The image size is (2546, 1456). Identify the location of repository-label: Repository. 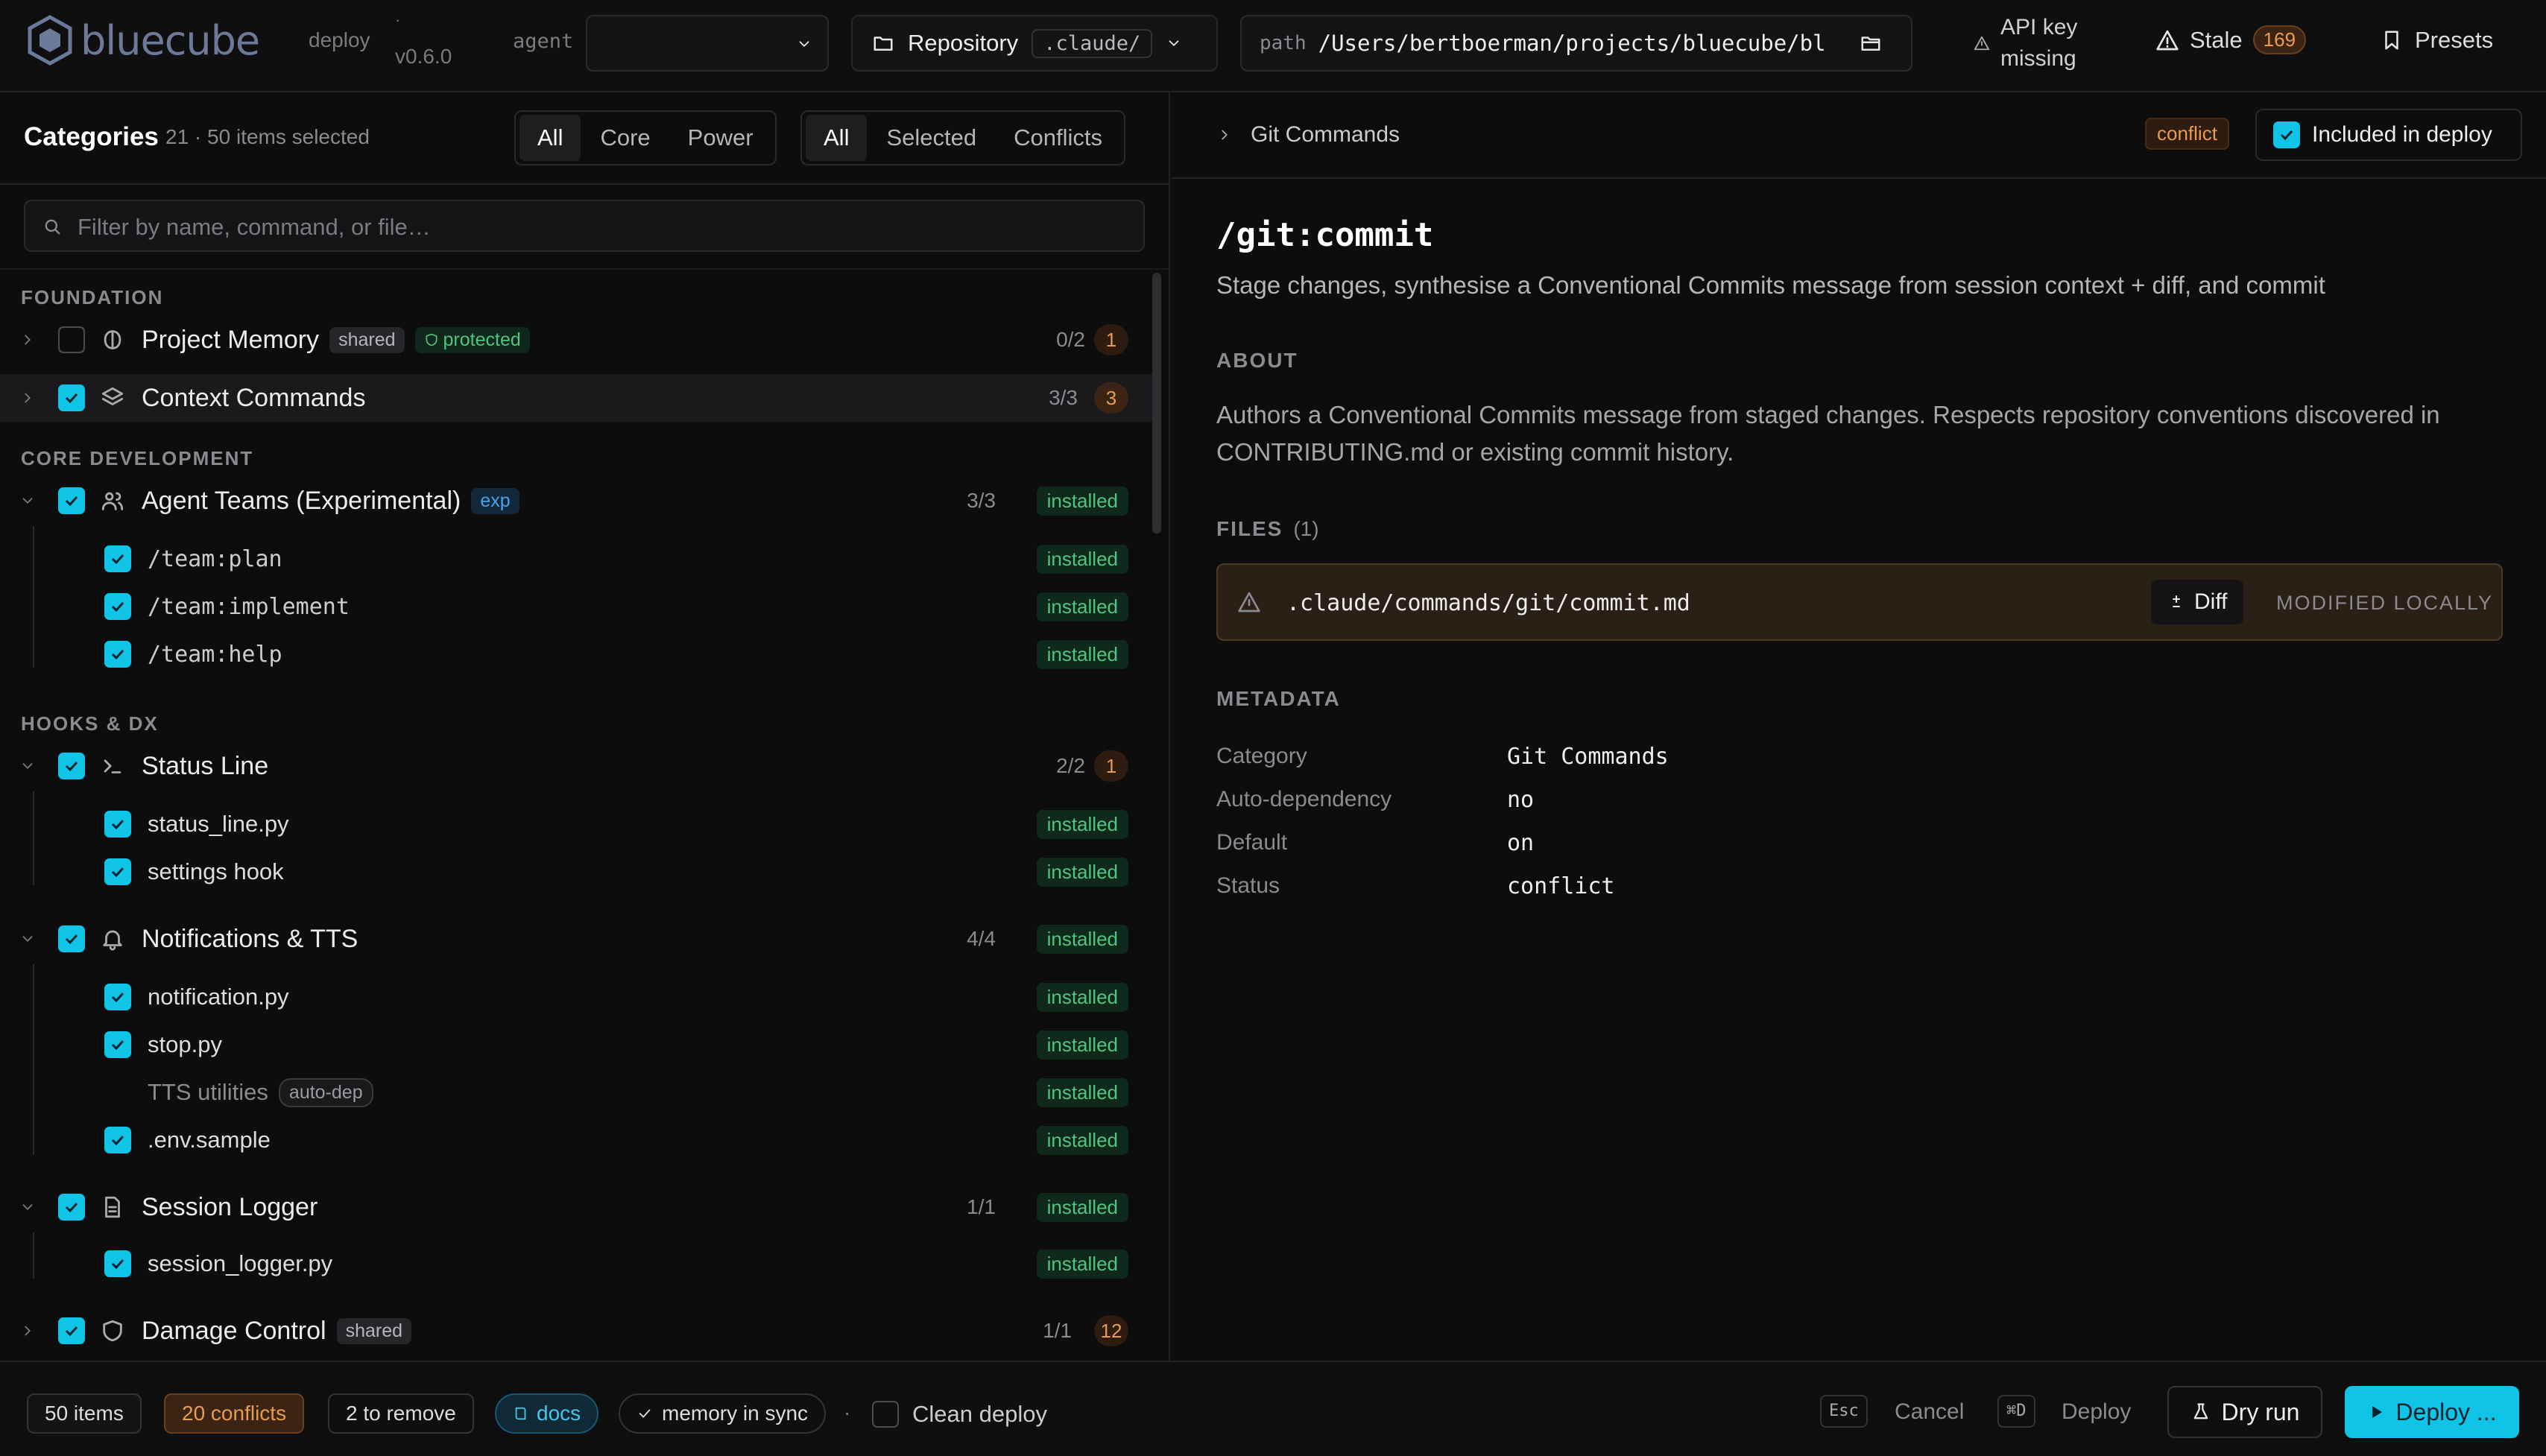
(963, 43).